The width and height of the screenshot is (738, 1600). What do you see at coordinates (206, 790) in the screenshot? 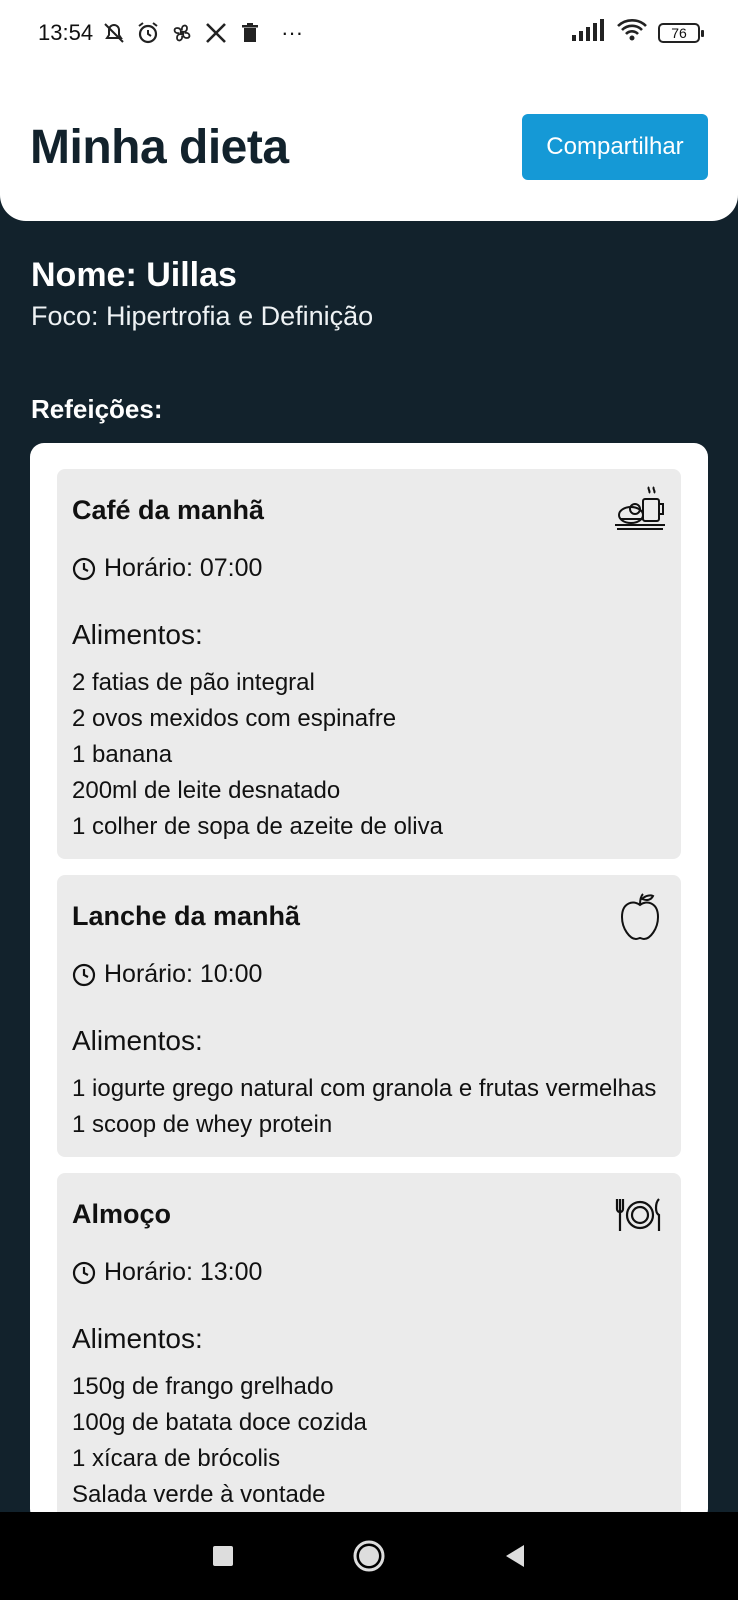
I see `food-item: 200ml de leite desnatado` at bounding box center [206, 790].